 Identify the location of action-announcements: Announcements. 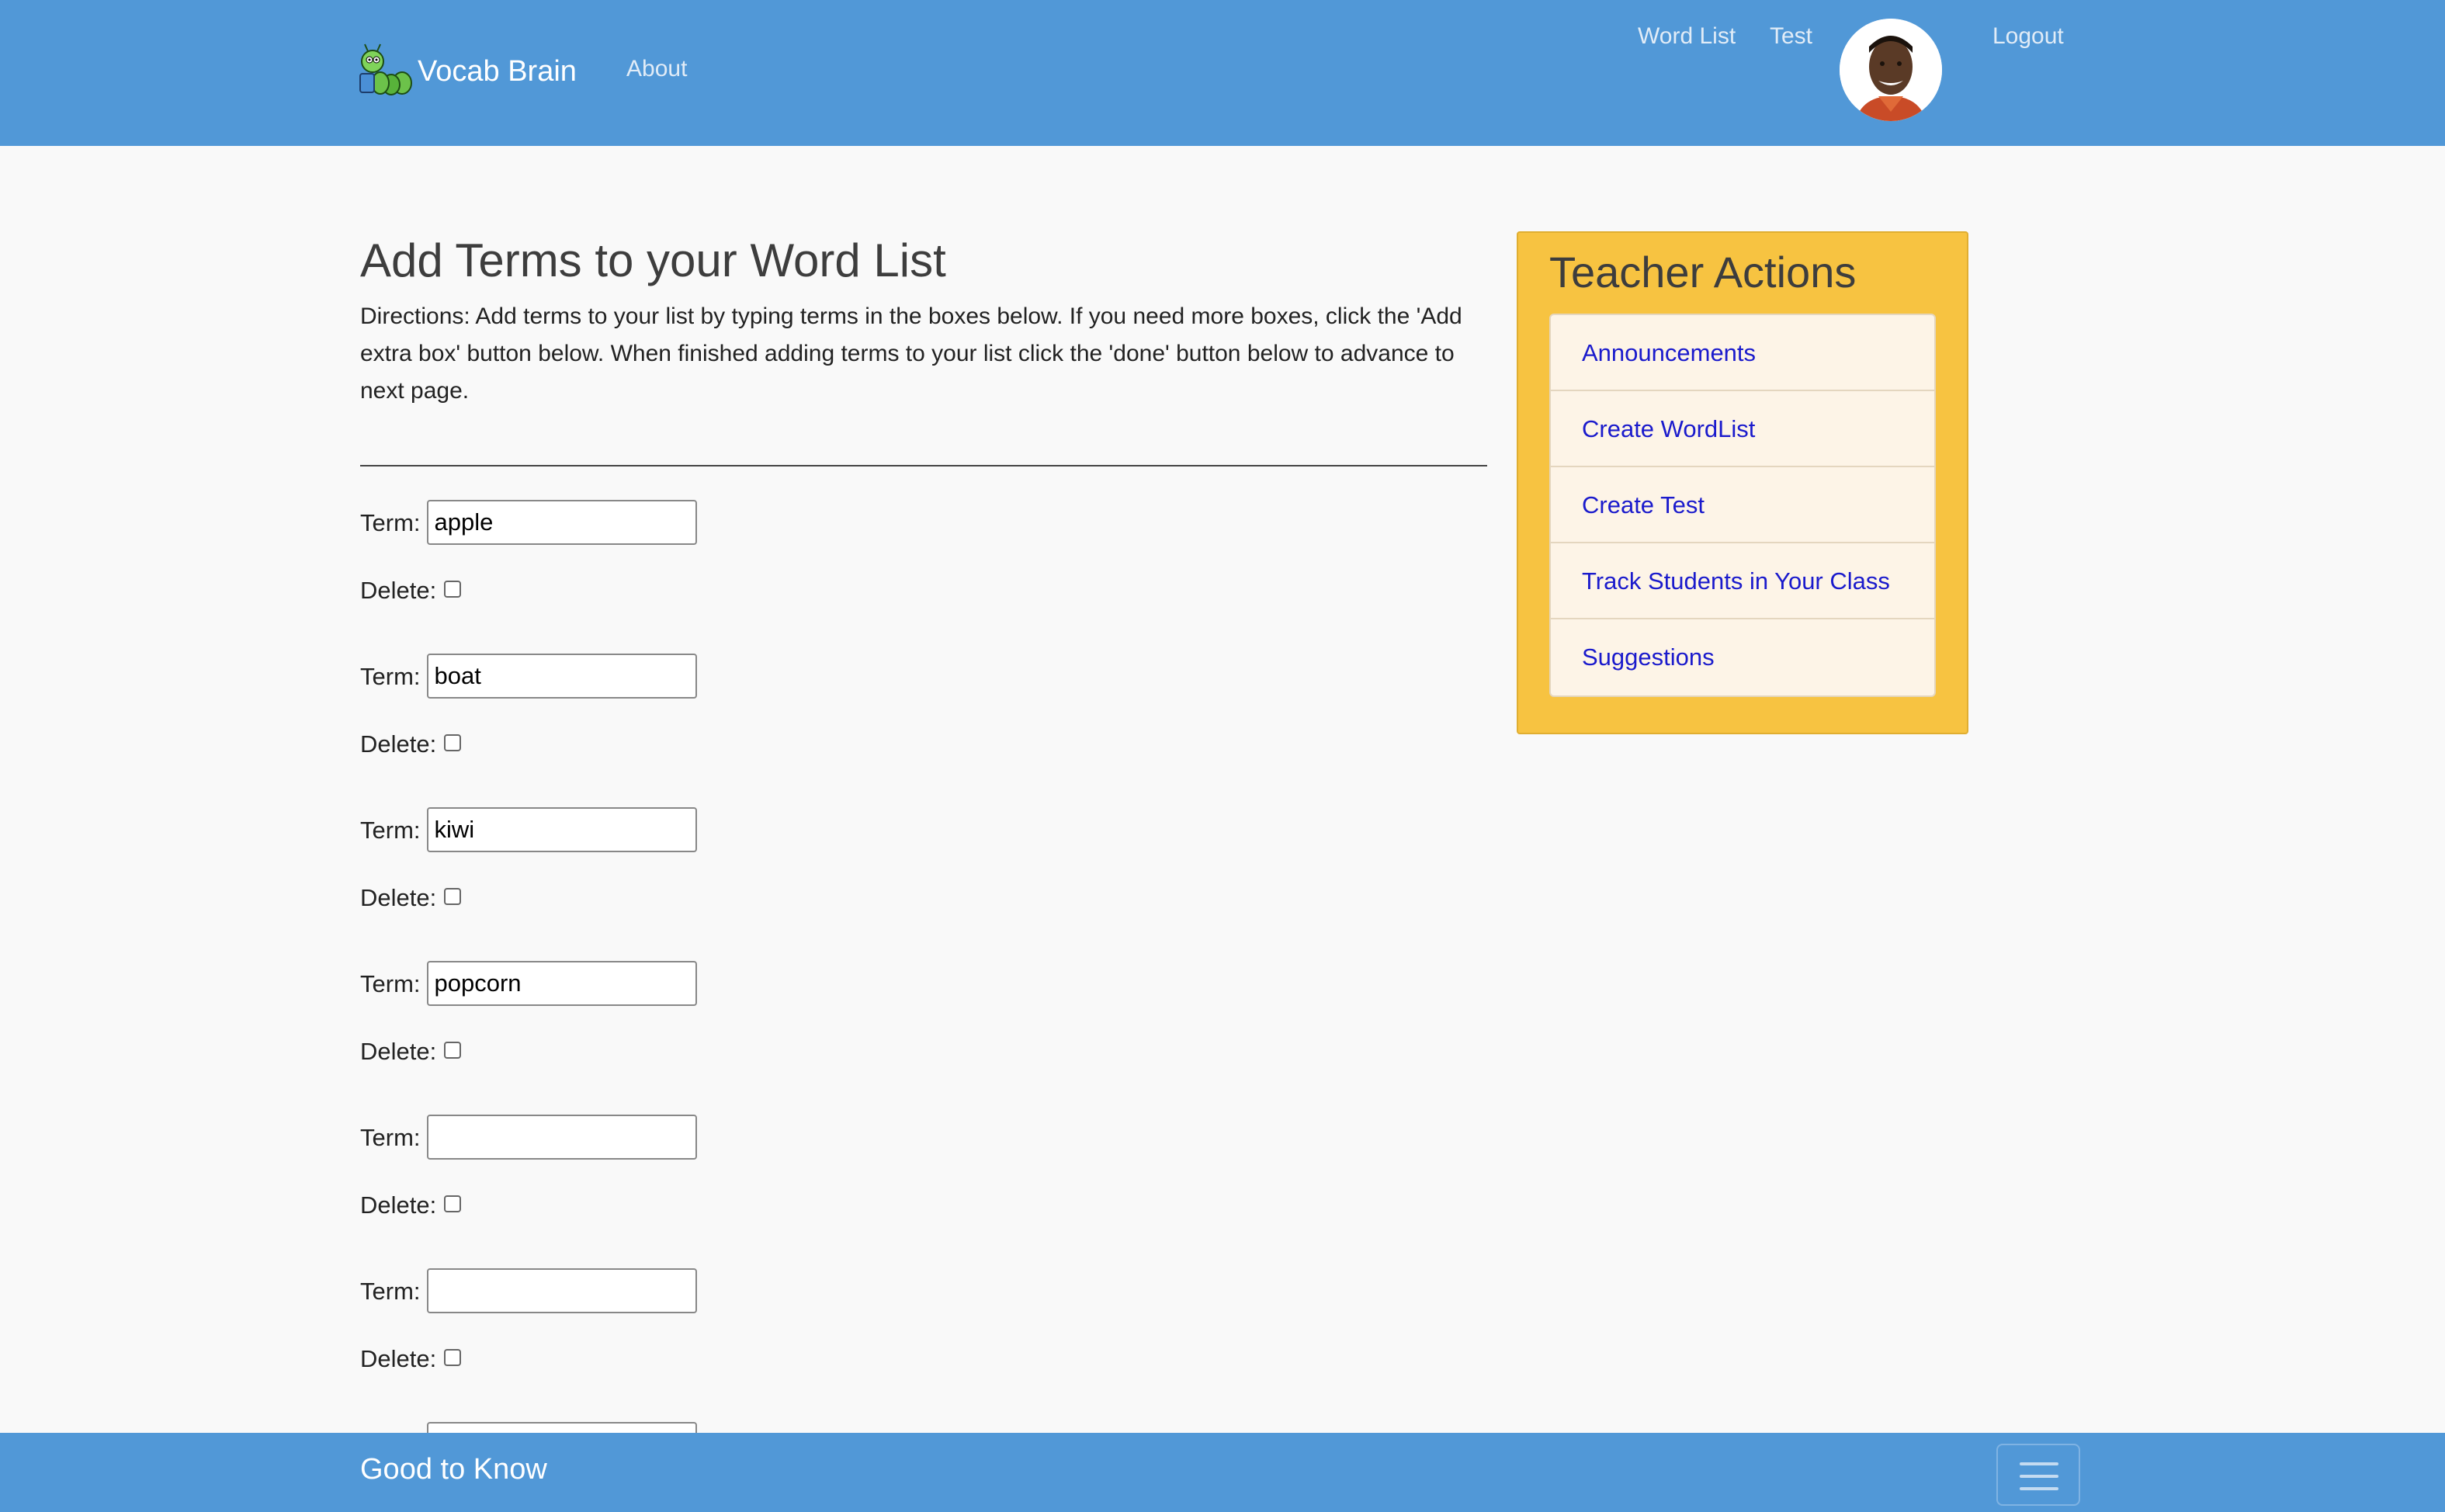
(1742, 353).